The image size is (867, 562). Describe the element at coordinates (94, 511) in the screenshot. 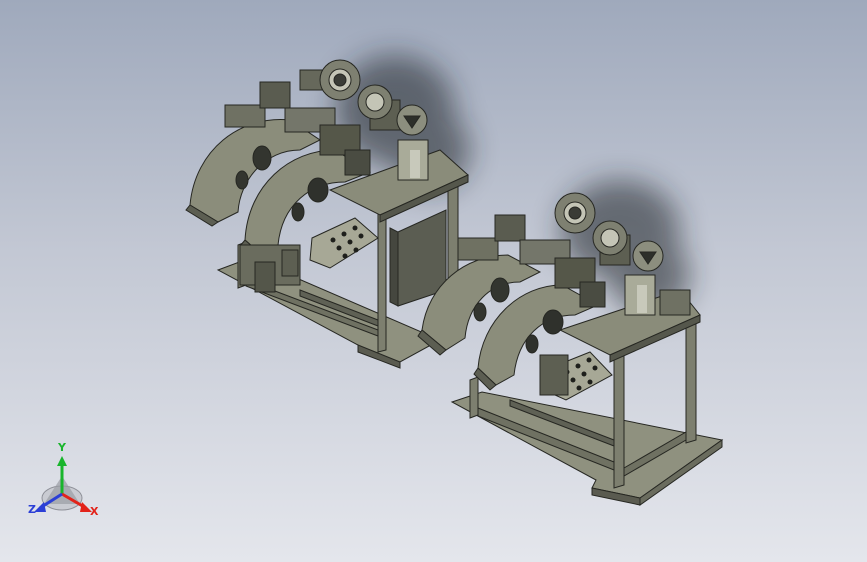

I see `x-axis-label: X` at that location.